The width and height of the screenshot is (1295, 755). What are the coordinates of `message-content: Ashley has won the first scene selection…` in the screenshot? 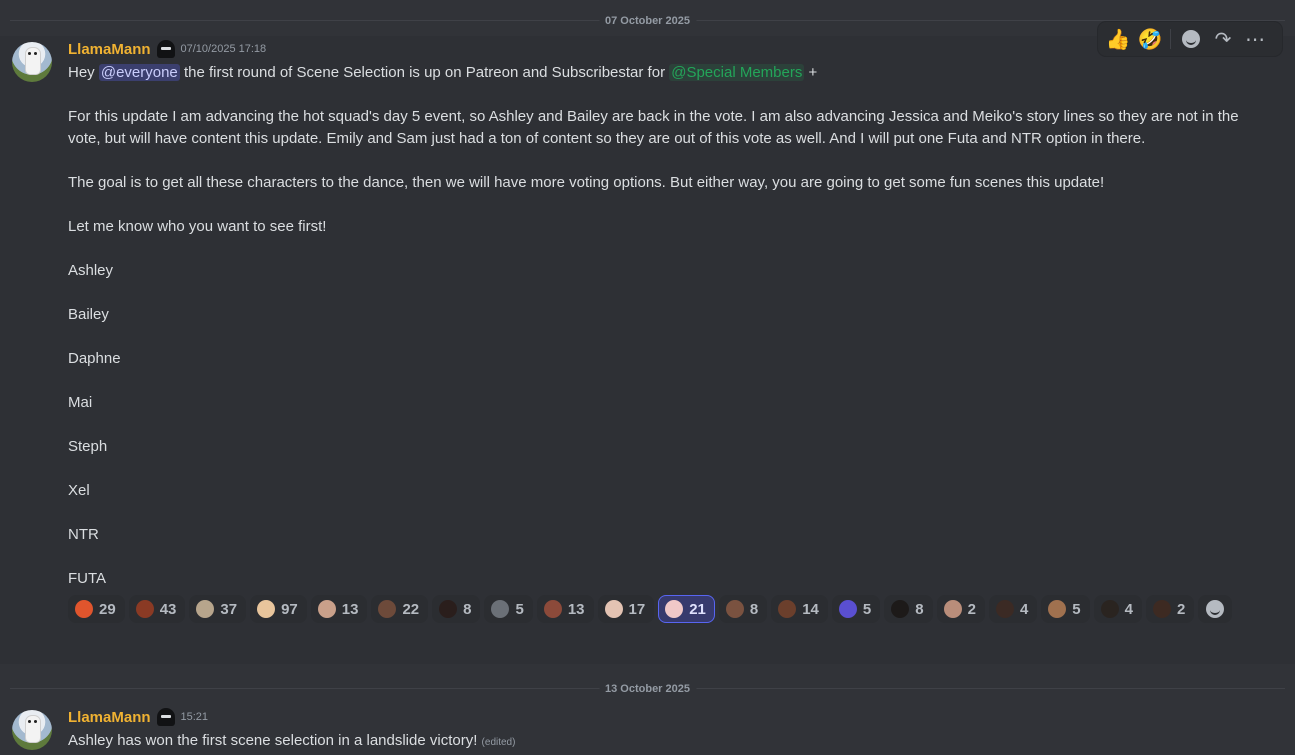 It's located at (661, 742).